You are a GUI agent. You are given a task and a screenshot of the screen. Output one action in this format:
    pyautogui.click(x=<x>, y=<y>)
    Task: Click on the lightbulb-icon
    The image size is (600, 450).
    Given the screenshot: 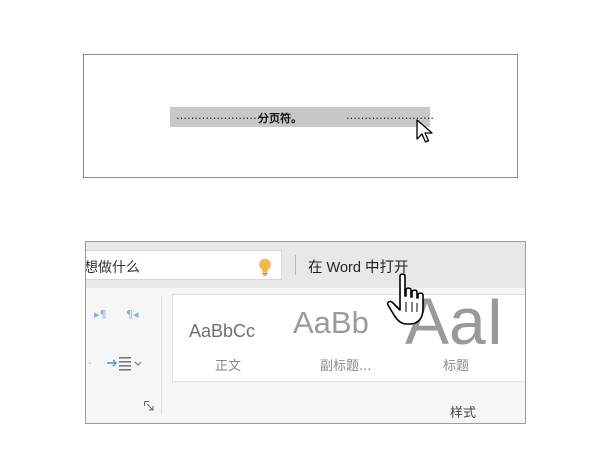 What is the action you would take?
    pyautogui.click(x=265, y=267)
    